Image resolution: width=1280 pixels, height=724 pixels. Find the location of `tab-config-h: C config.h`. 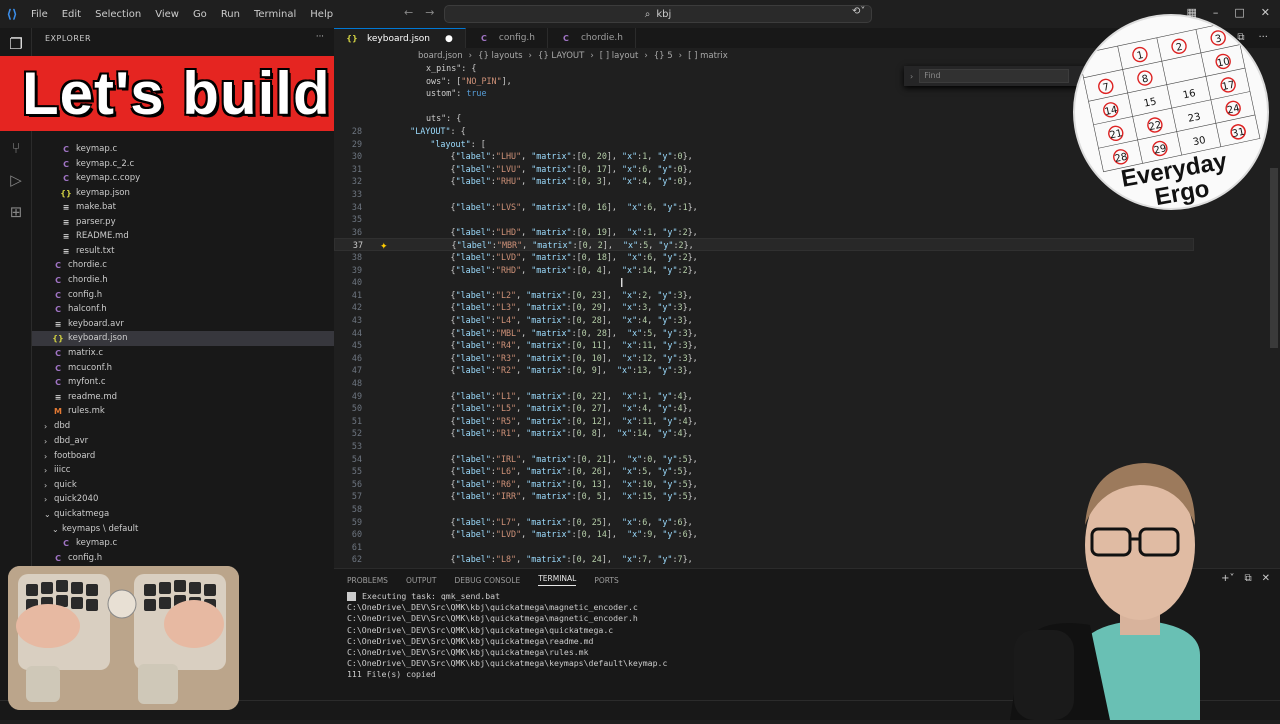

tab-config-h: C config.h is located at coordinates (507, 38).